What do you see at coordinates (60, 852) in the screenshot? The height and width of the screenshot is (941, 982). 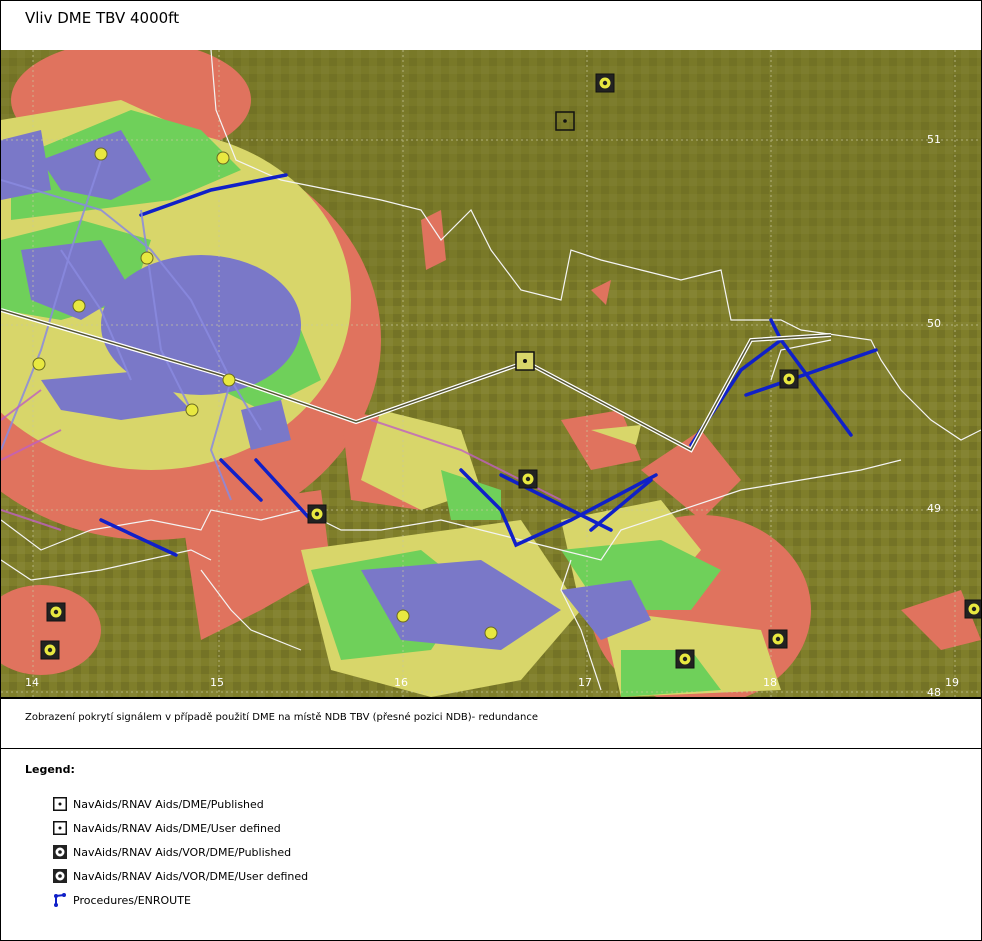 I see `vor-dme-published-icon` at bounding box center [60, 852].